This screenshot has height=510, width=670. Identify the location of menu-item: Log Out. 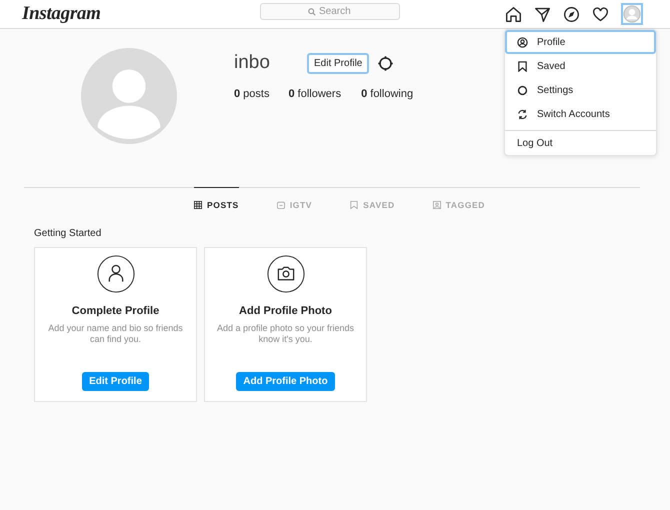
(580, 143).